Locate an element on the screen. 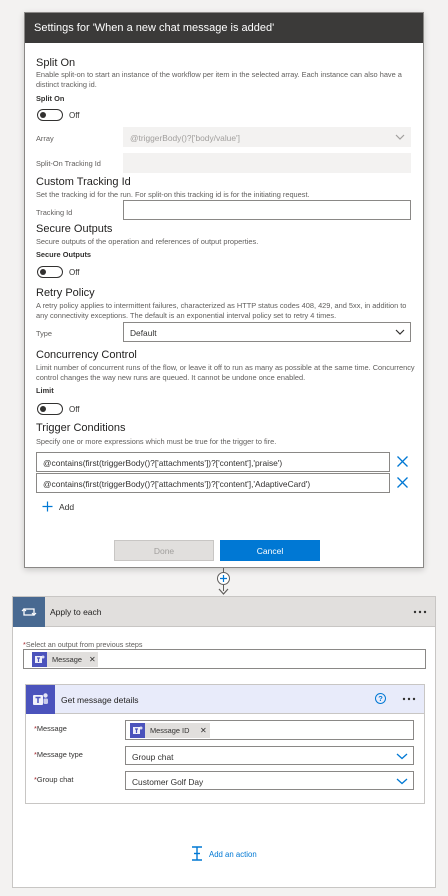 Image resolution: width=448 pixels, height=896 pixels. message-id-field: Message ID ✕ is located at coordinates (269, 730).